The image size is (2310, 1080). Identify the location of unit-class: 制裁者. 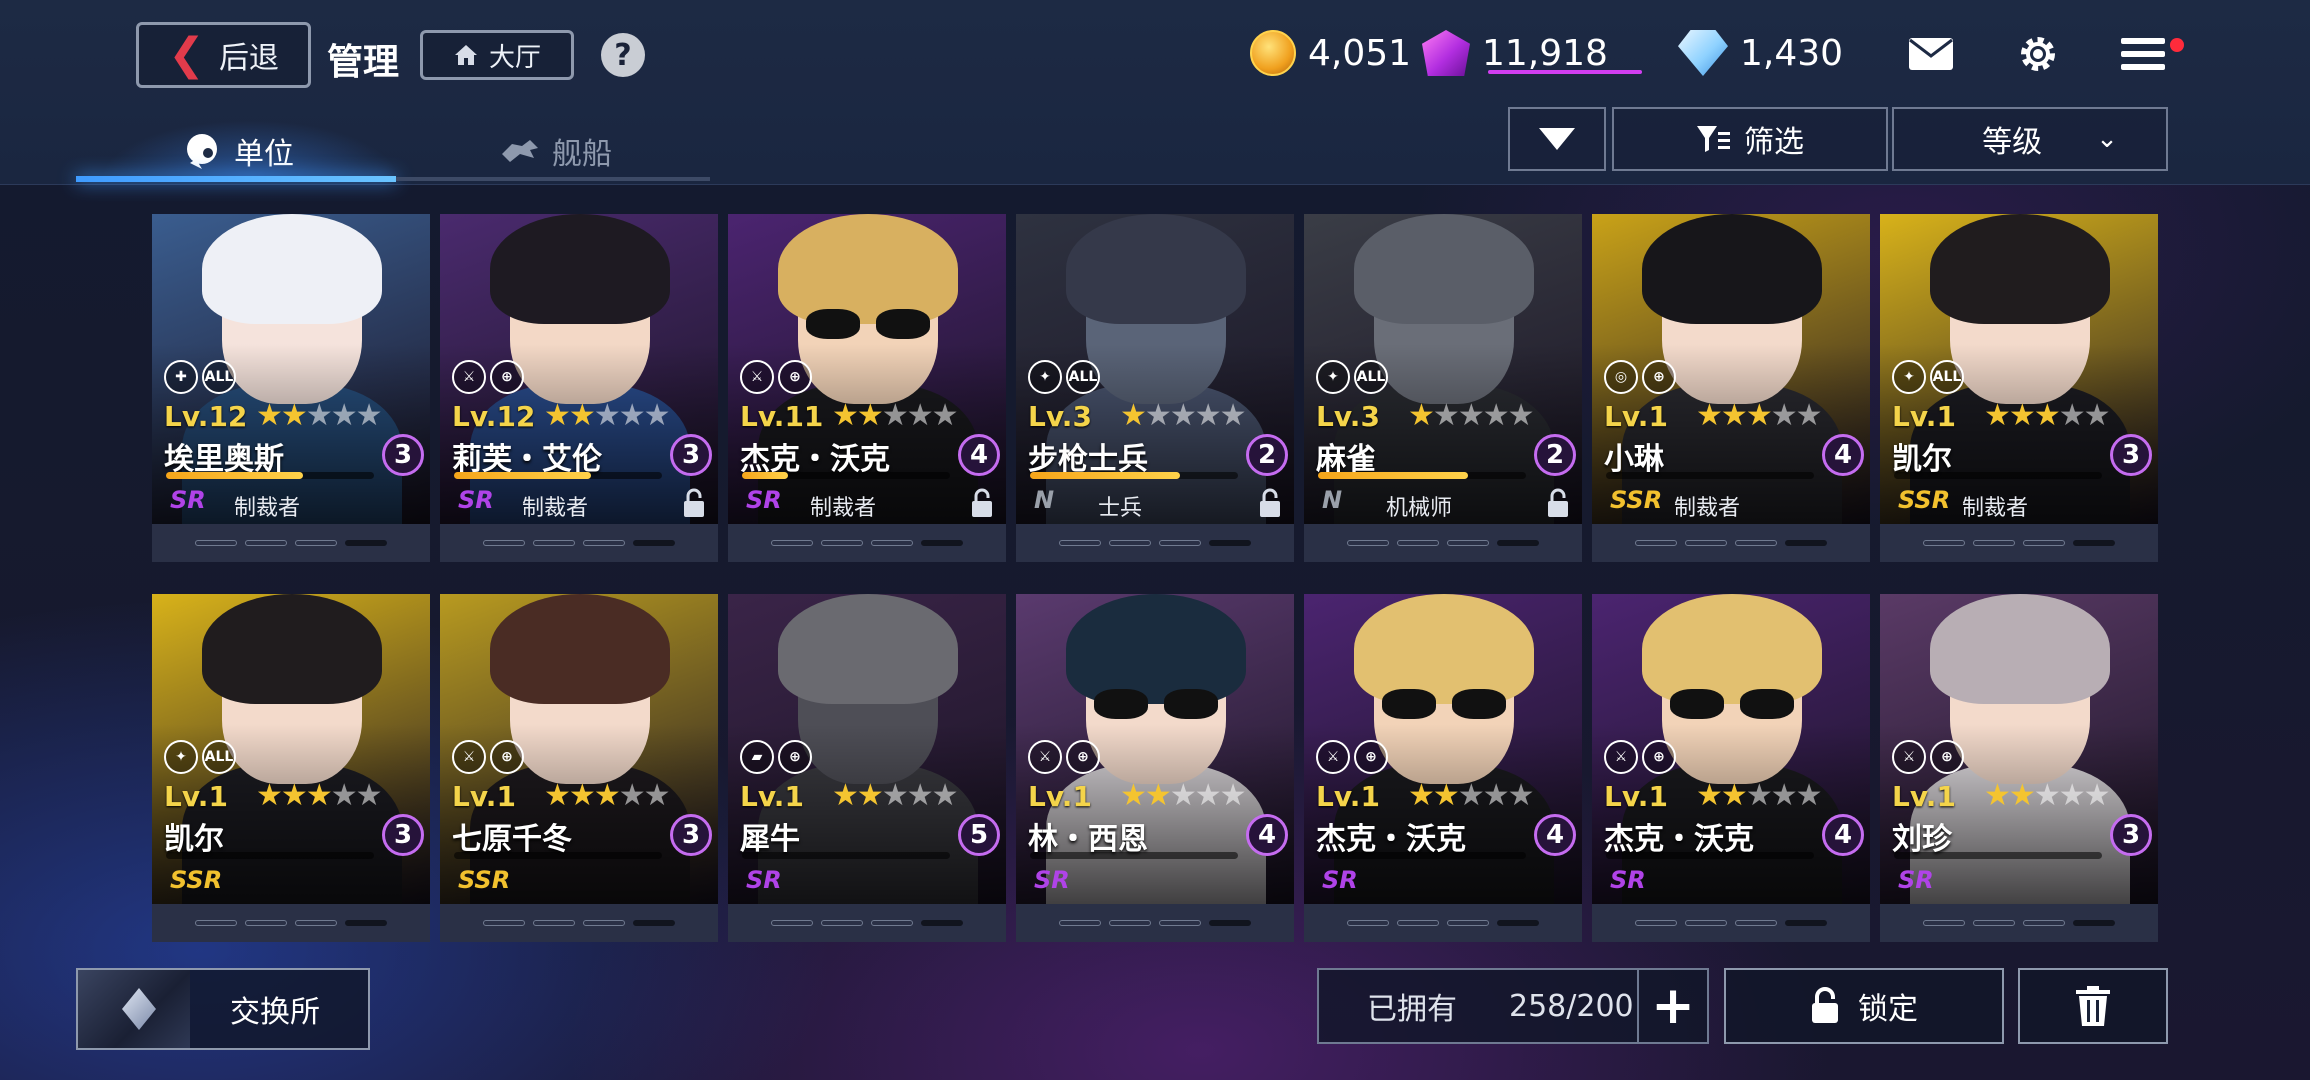
(267, 508).